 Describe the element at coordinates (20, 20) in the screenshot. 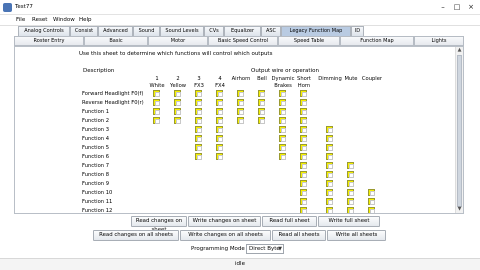

I see `menu-file: File` at that location.